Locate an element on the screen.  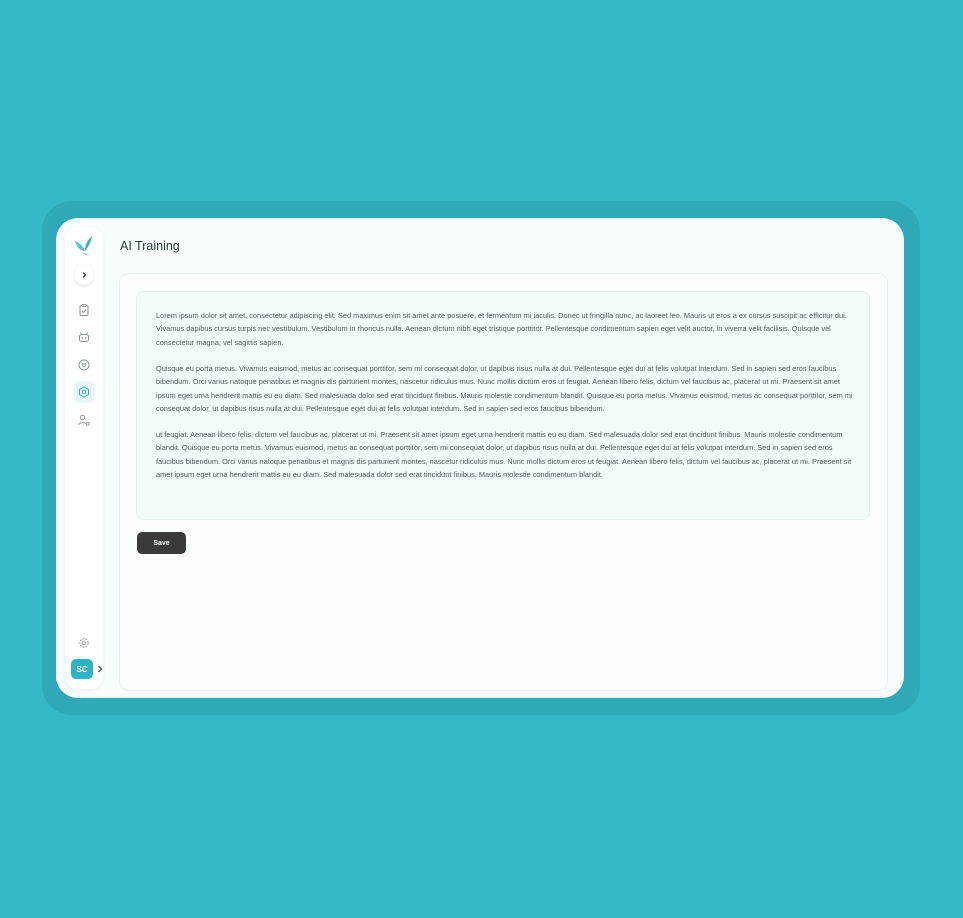
bot-icon is located at coordinates (84, 336).